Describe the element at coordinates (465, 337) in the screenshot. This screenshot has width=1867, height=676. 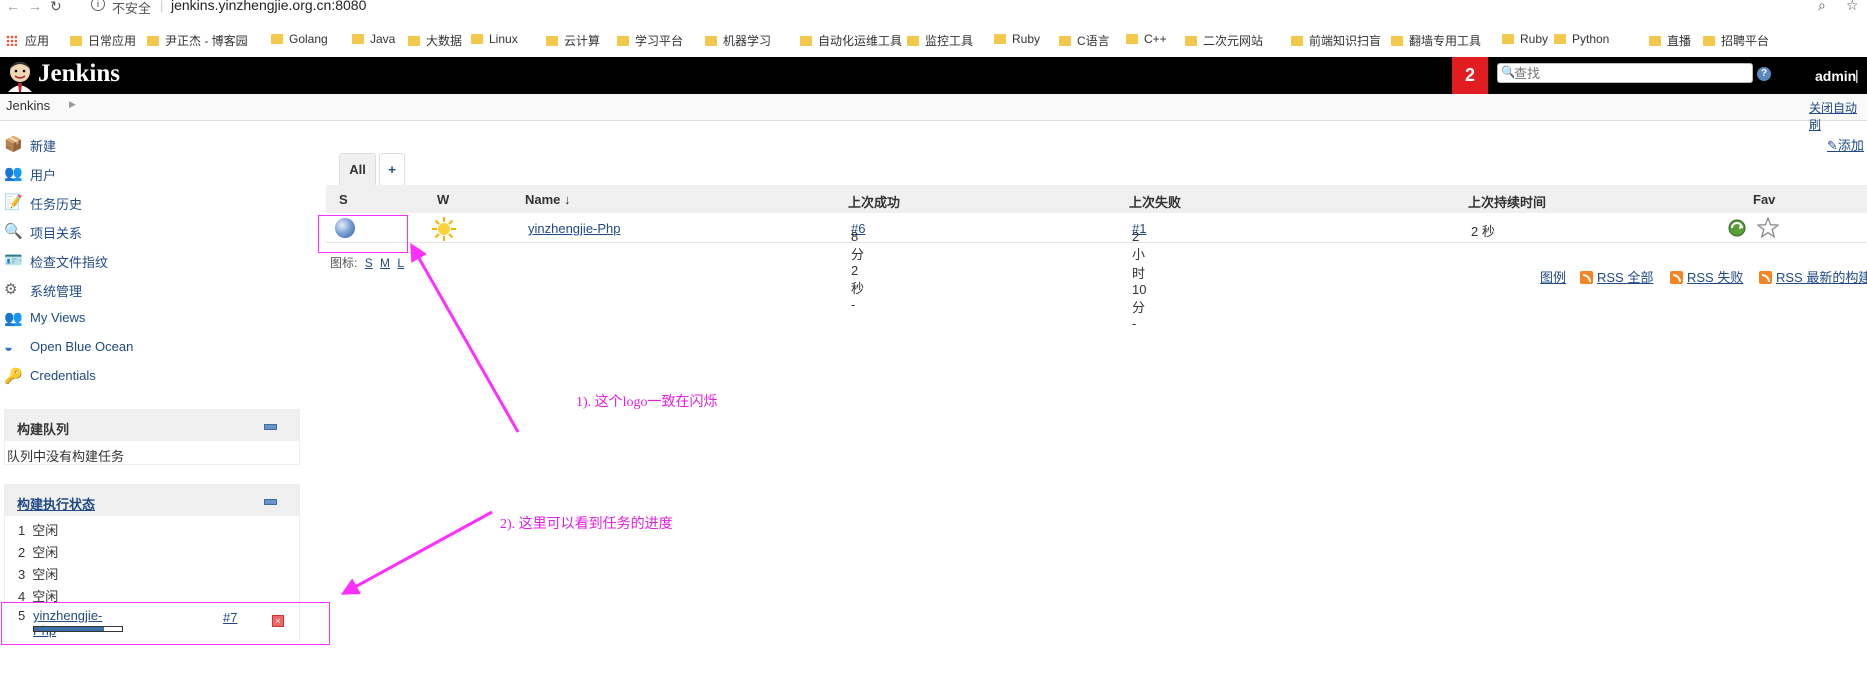
I see `arrow-to-status` at that location.